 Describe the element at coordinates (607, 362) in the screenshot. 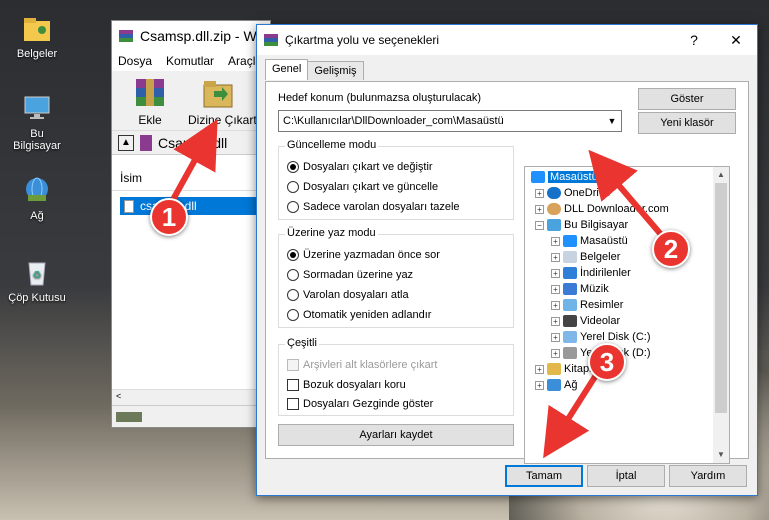

I see `annotation-badge-3: 3` at that location.